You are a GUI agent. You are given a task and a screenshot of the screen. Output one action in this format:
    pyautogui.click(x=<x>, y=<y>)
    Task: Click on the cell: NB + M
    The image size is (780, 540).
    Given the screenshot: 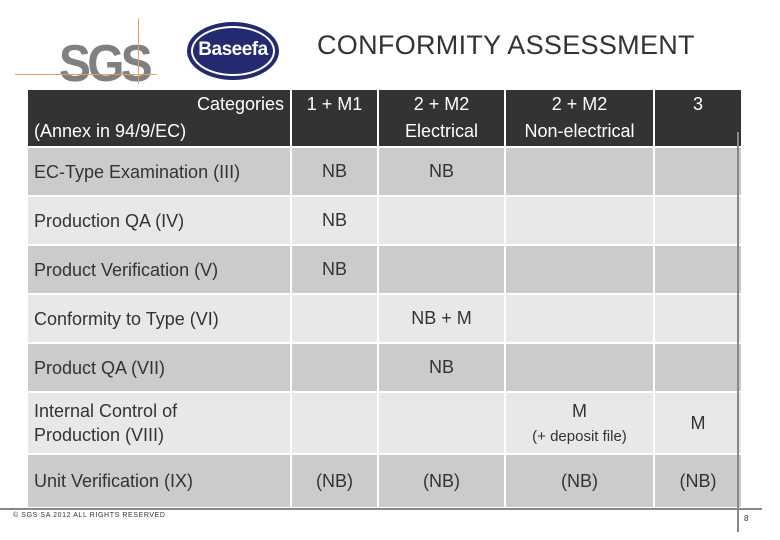 What is the action you would take?
    pyautogui.click(x=441, y=318)
    